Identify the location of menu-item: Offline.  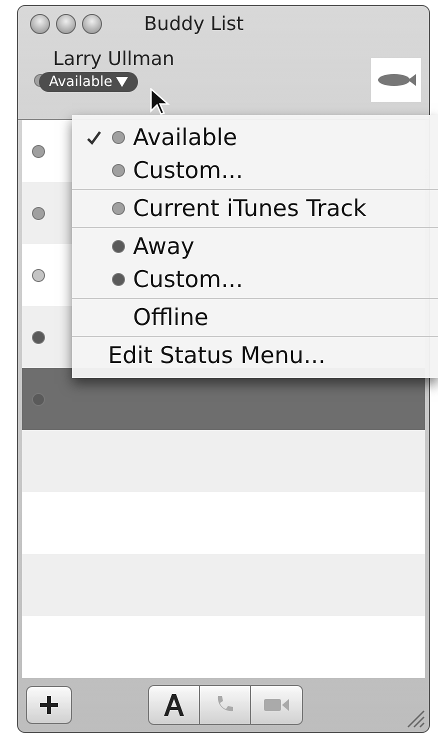
(255, 317).